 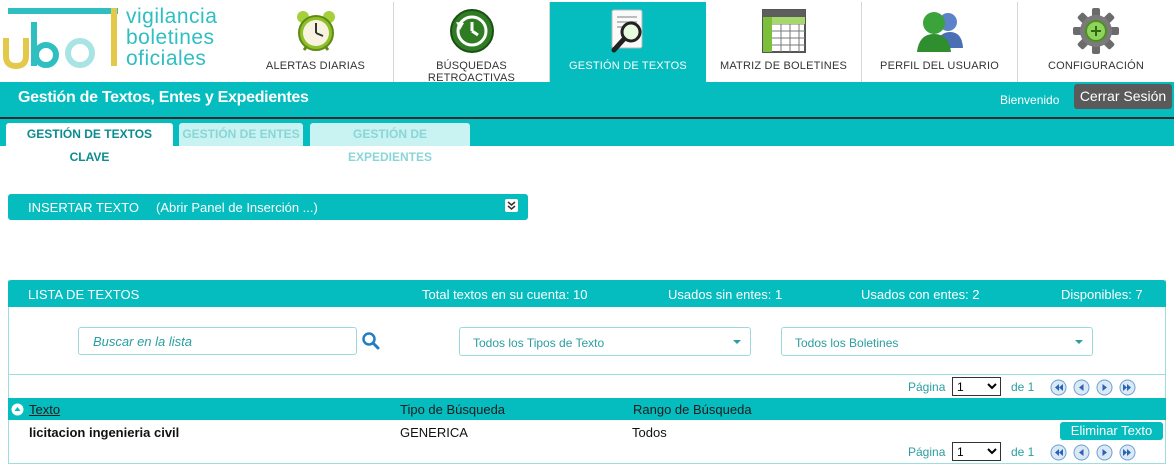 I want to click on text-type-filter-value: Todos los Tipos de Texto, so click(x=539, y=343).